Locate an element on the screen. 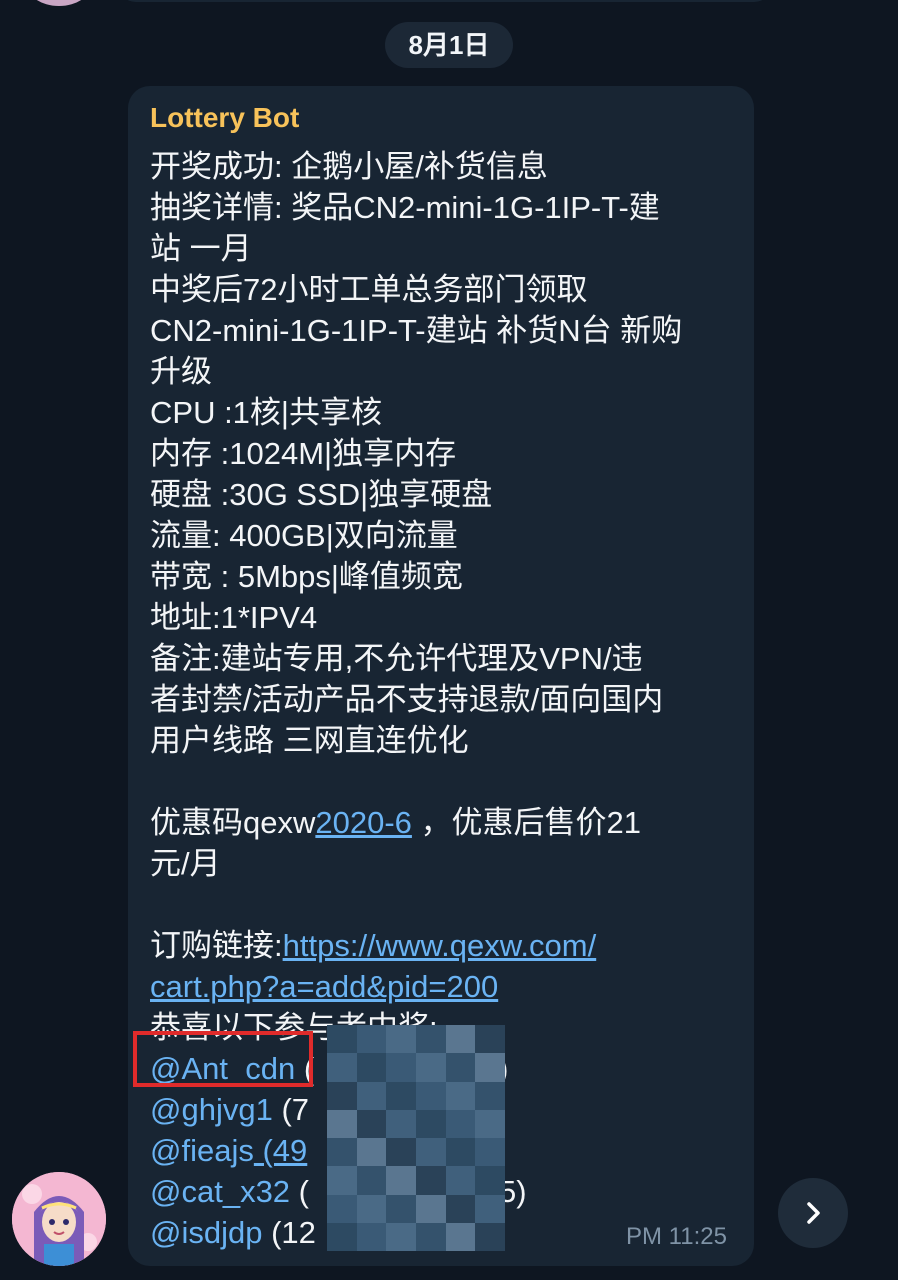  pixelated-redaction is located at coordinates (416, 1138).